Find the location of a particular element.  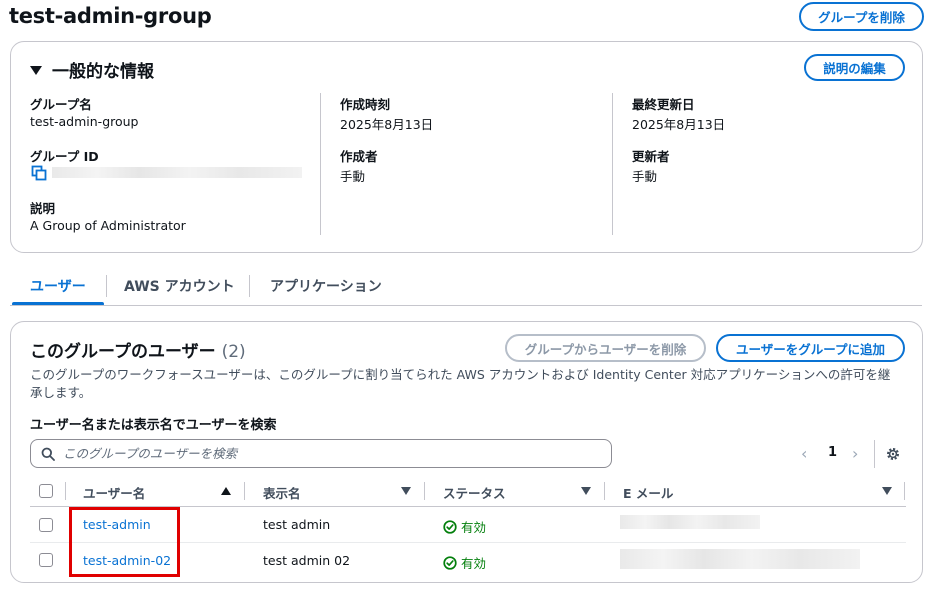

column-header-status: ステータス is located at coordinates (474, 492).